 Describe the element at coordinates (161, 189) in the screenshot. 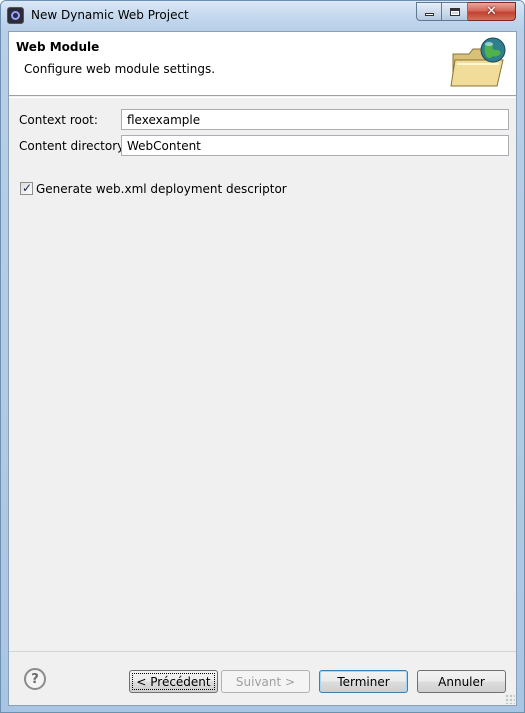

I see `generate-web-xml-label: Generate web.xml deployment descriptor` at that location.